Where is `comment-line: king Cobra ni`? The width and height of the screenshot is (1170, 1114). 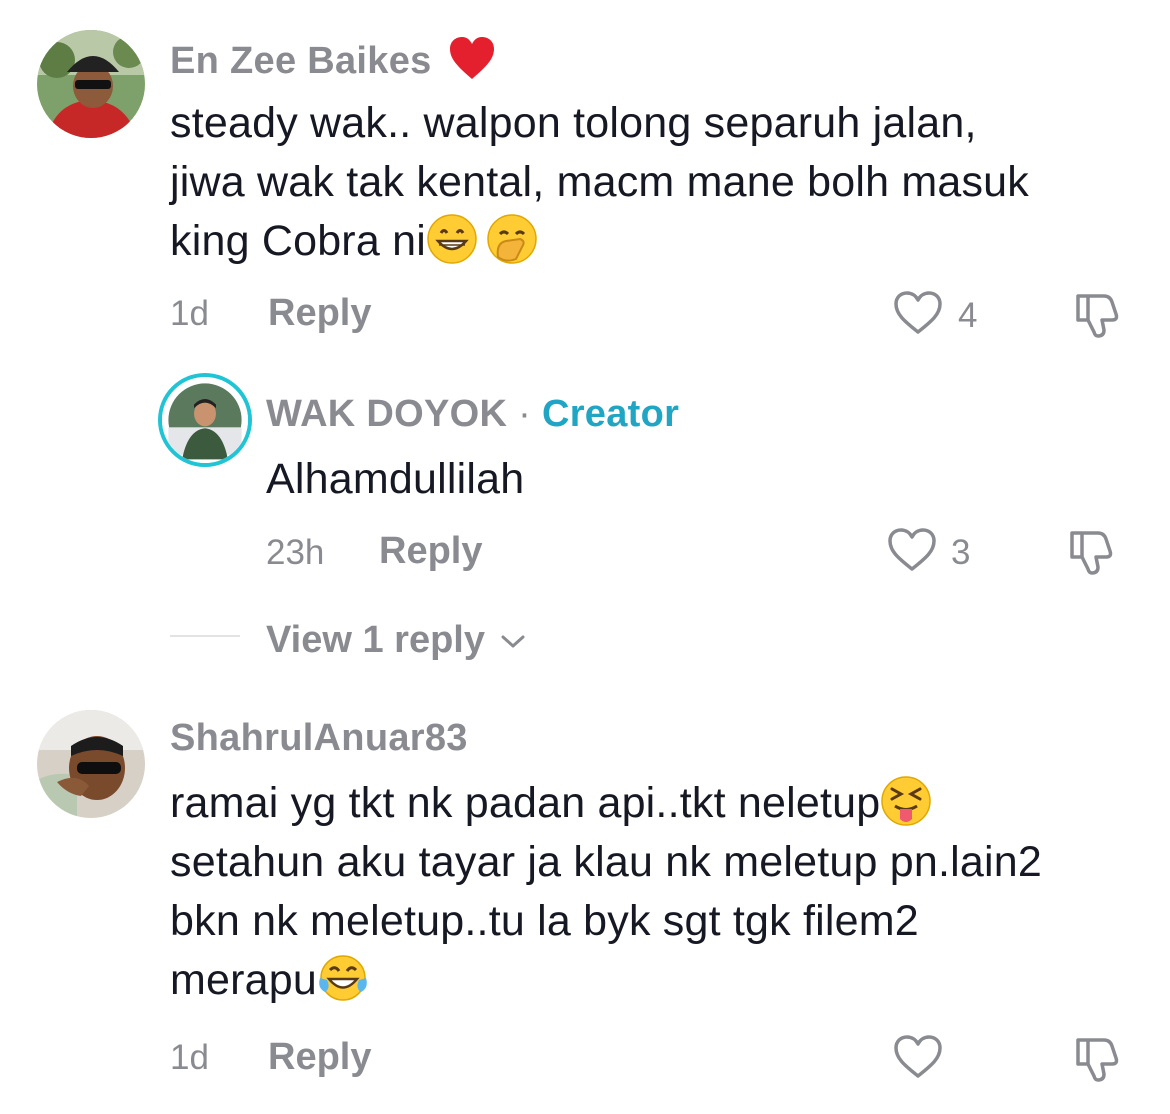 comment-line: king Cobra ni is located at coordinates (599, 241).